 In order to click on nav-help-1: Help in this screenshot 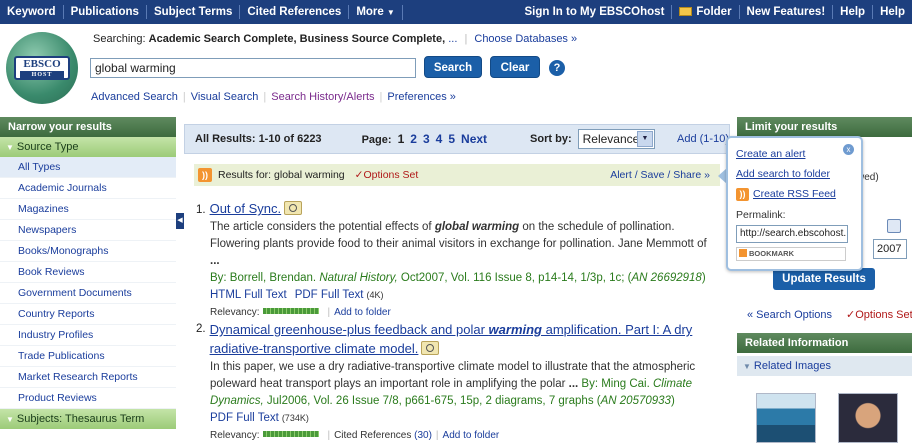, I will do `click(853, 12)`.